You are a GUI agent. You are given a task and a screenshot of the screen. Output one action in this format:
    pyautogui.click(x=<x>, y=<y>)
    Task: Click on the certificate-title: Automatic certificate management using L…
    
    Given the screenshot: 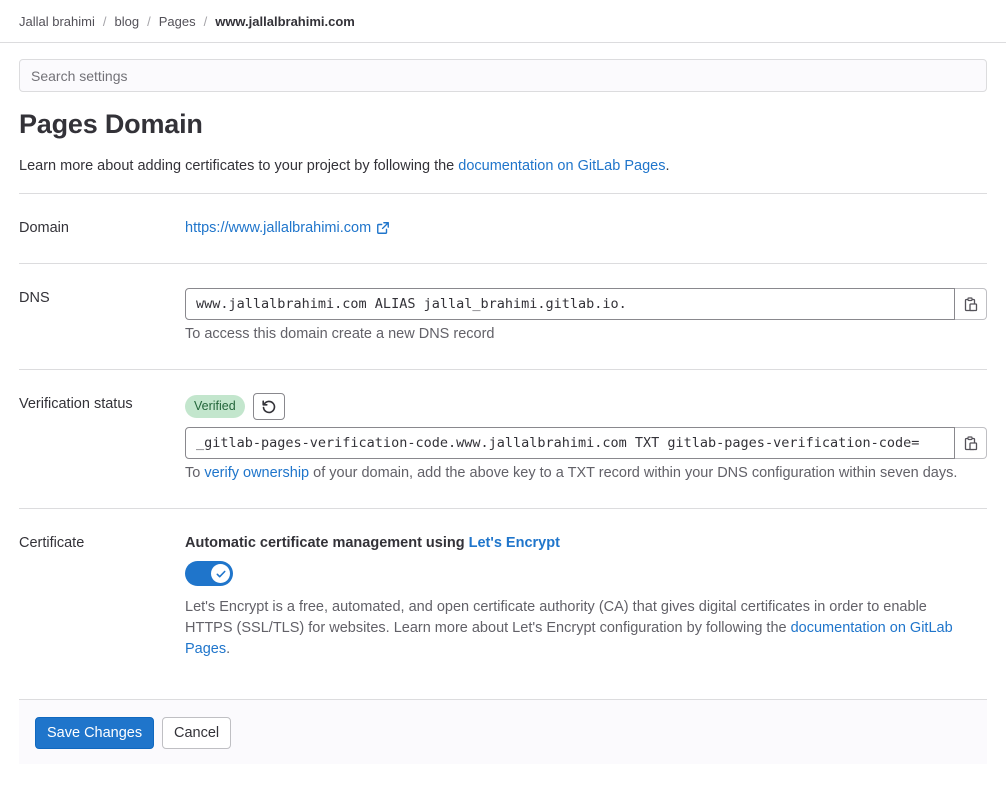 What is the action you would take?
    pyautogui.click(x=372, y=543)
    